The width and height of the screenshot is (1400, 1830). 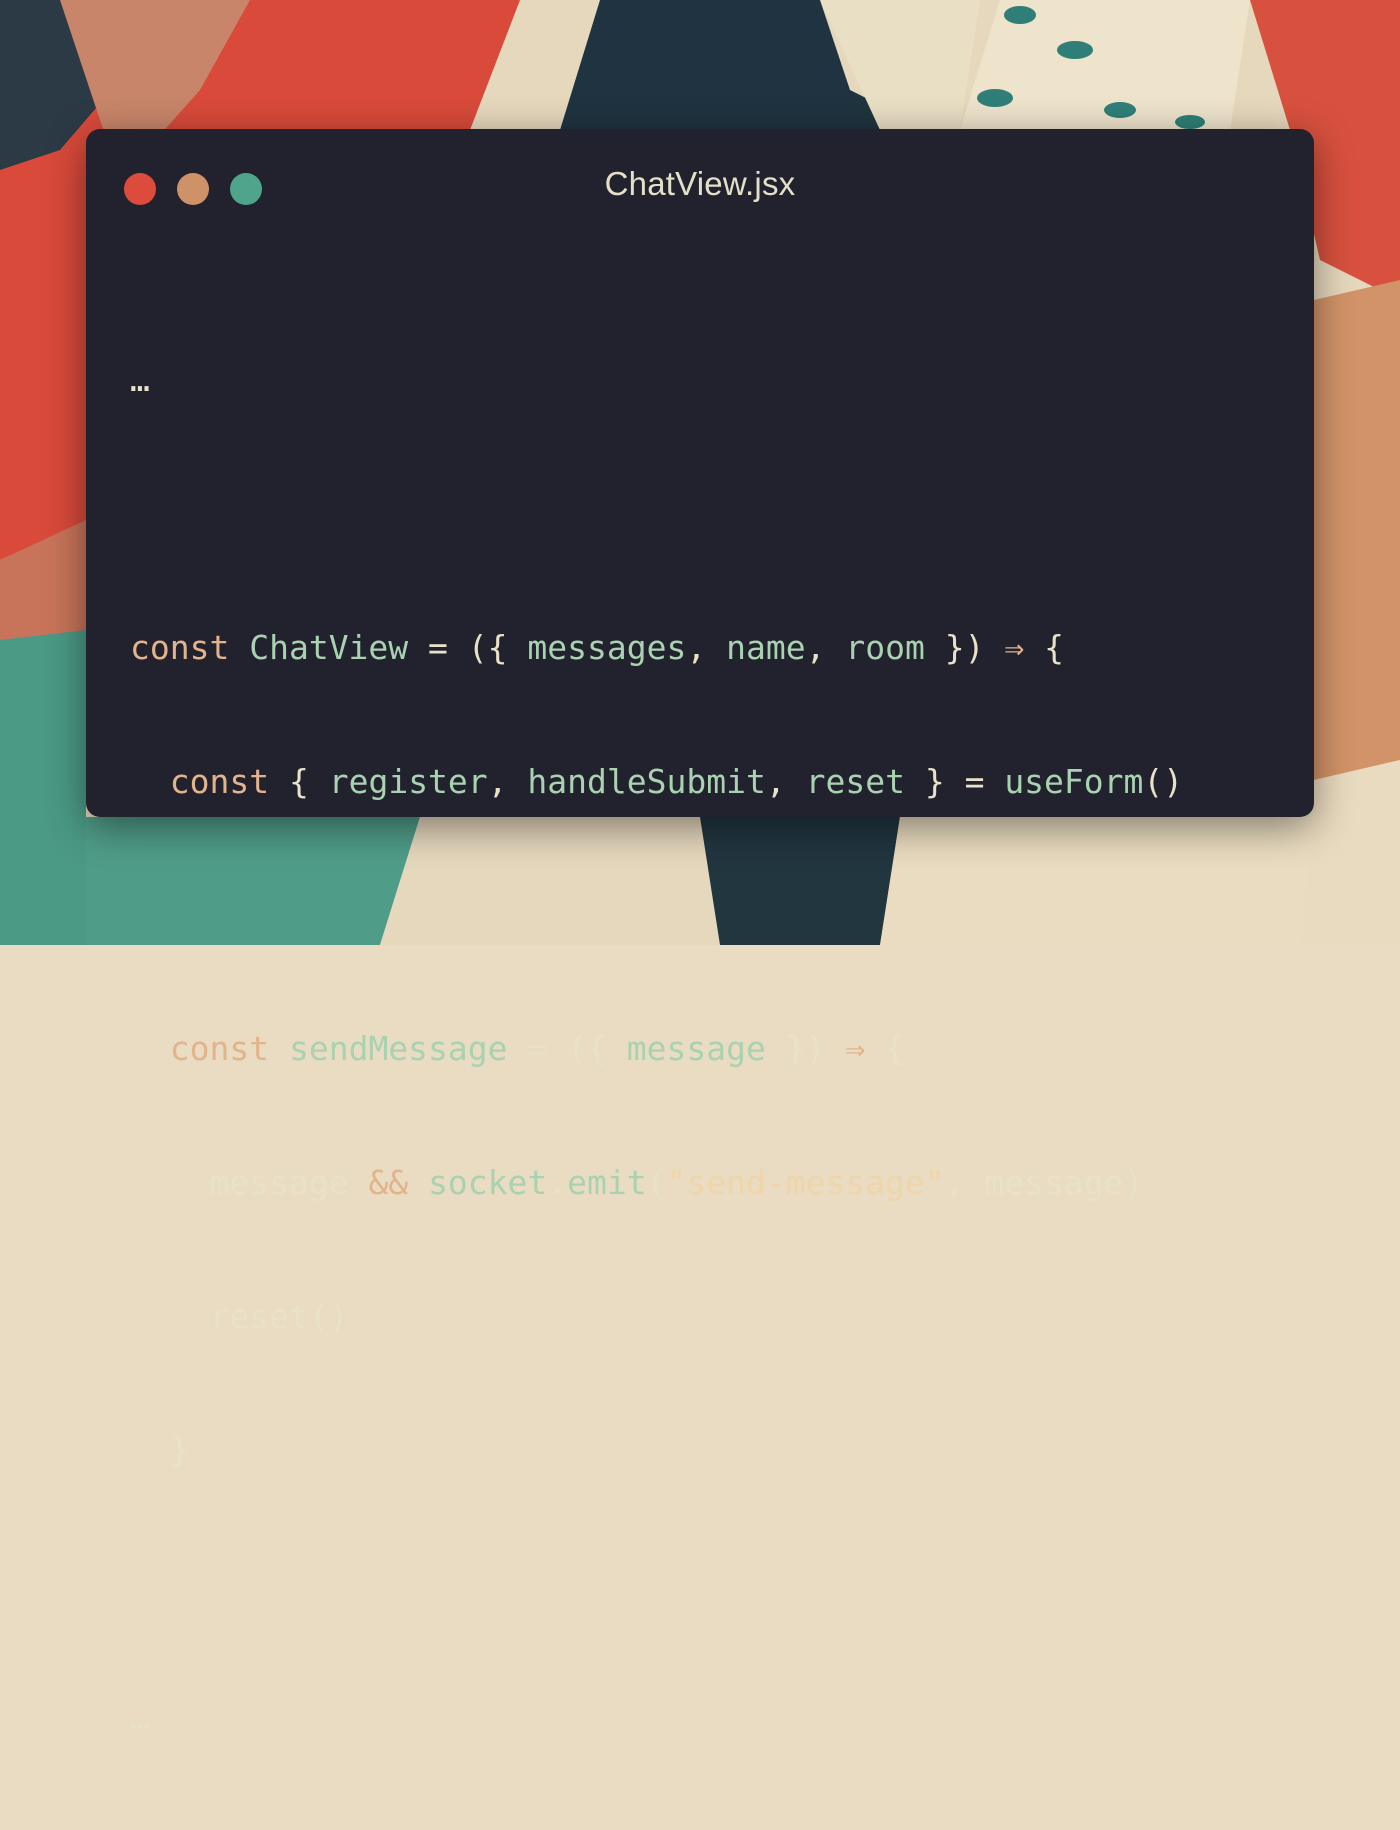 I want to click on function-call: useForm, so click(x=1074, y=781).